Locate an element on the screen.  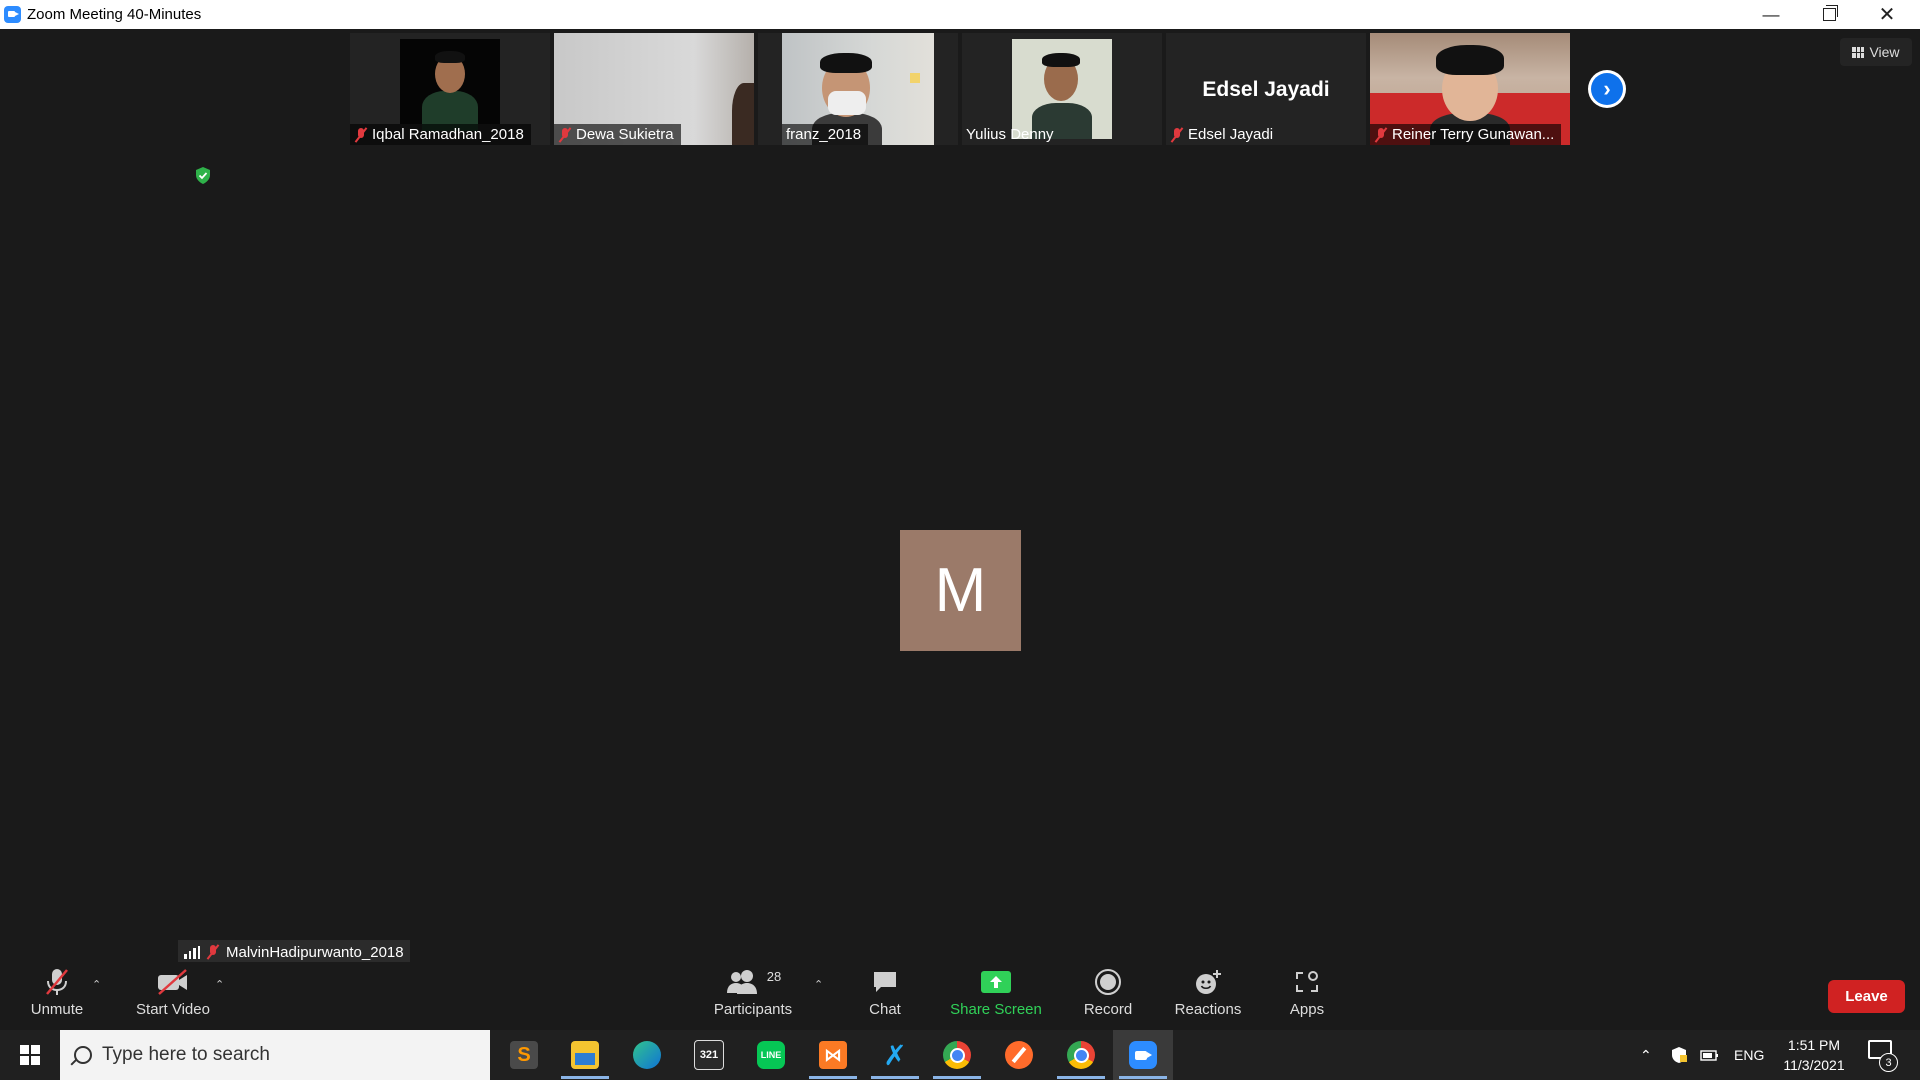
taskbar-app-media: 321 is located at coordinates (709, 1055).